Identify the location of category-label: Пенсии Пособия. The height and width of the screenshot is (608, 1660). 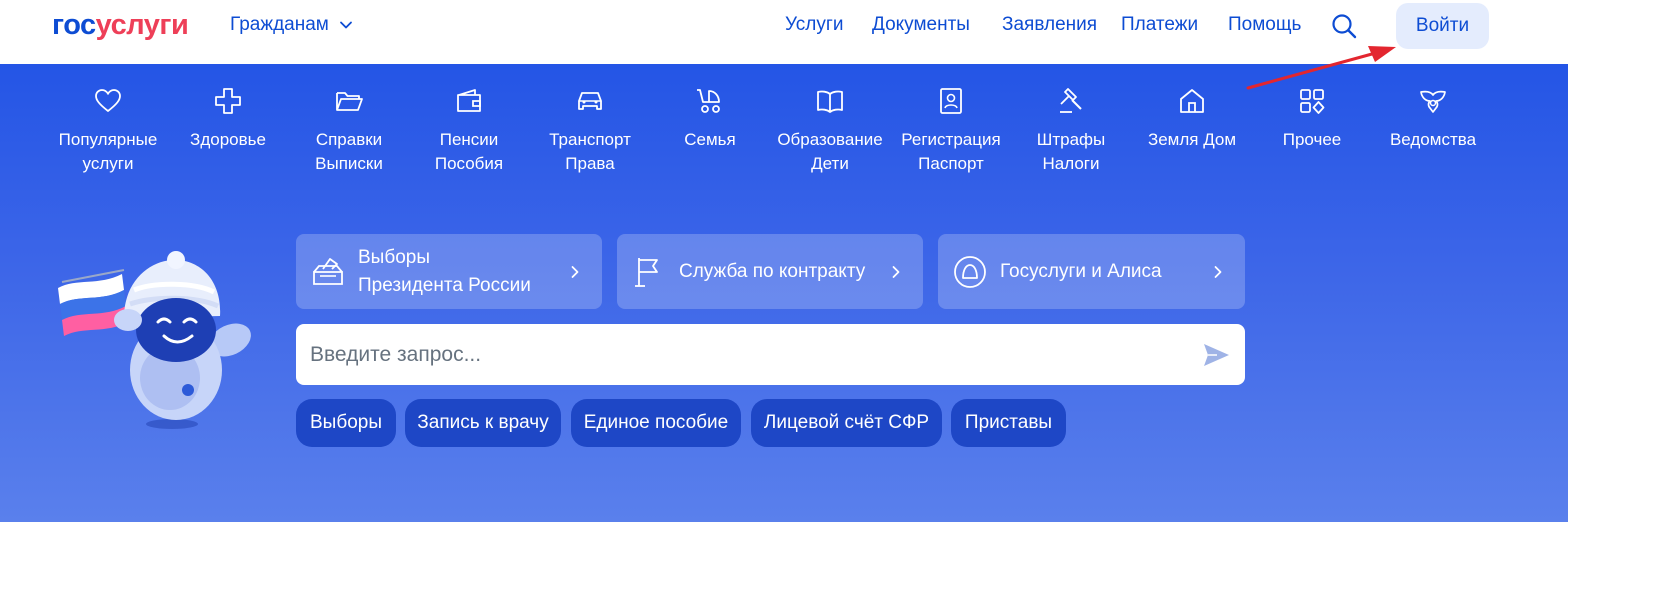
(469, 151).